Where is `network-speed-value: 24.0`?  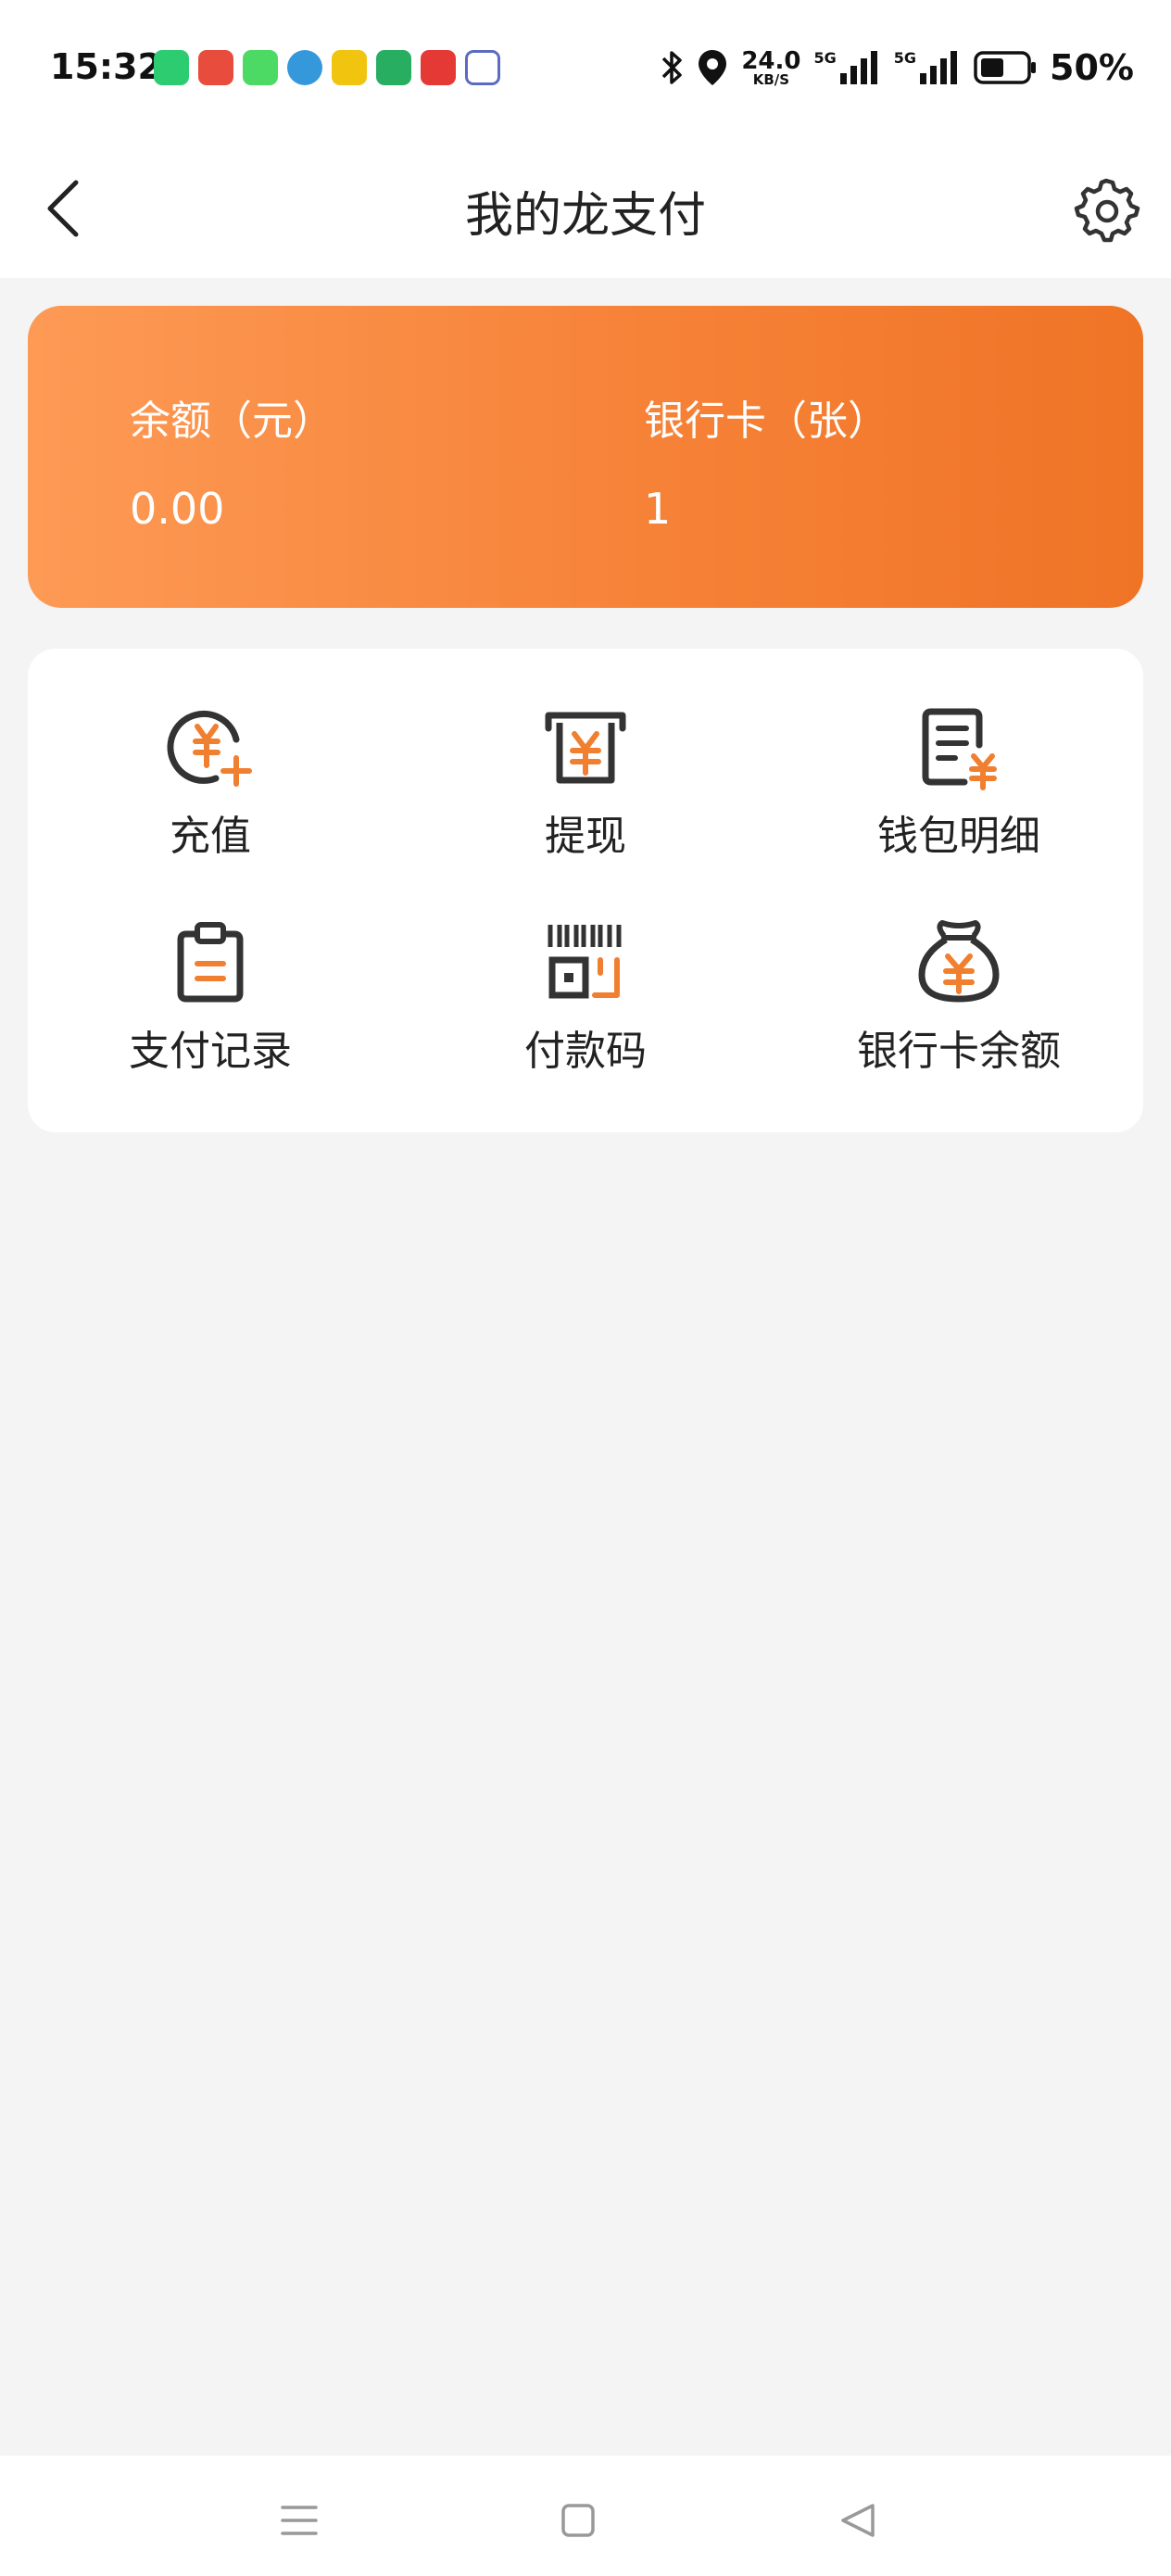
network-speed-value: 24.0 is located at coordinates (771, 60).